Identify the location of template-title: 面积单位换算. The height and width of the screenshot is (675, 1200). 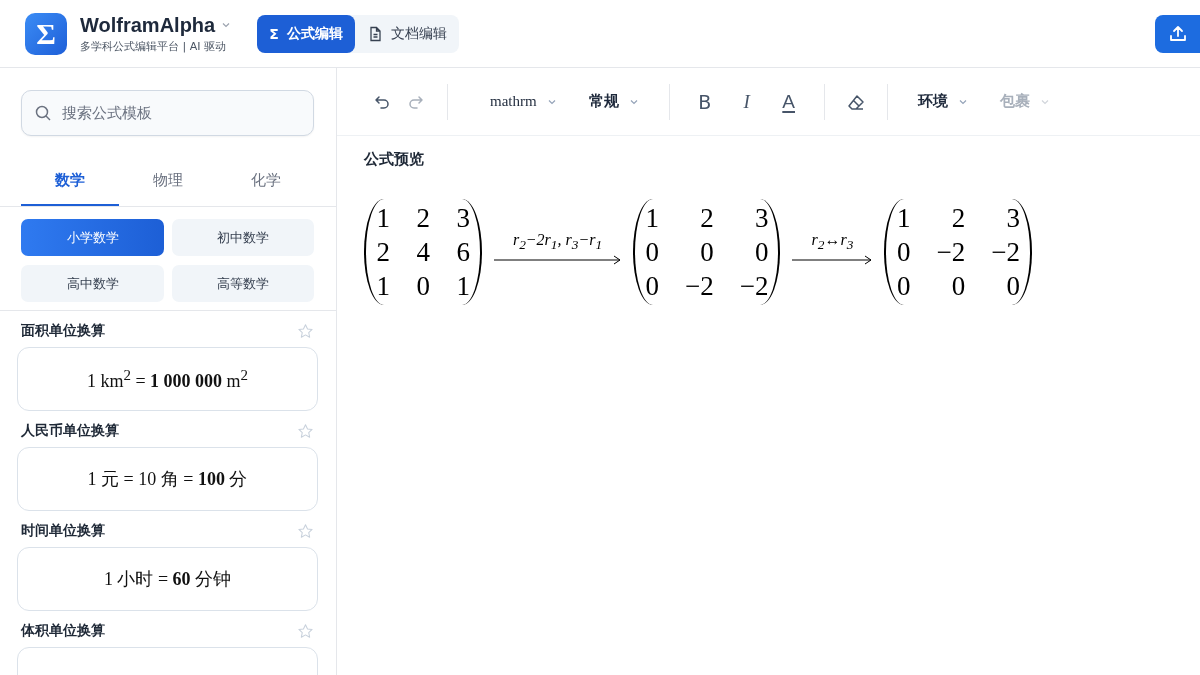
(63, 331).